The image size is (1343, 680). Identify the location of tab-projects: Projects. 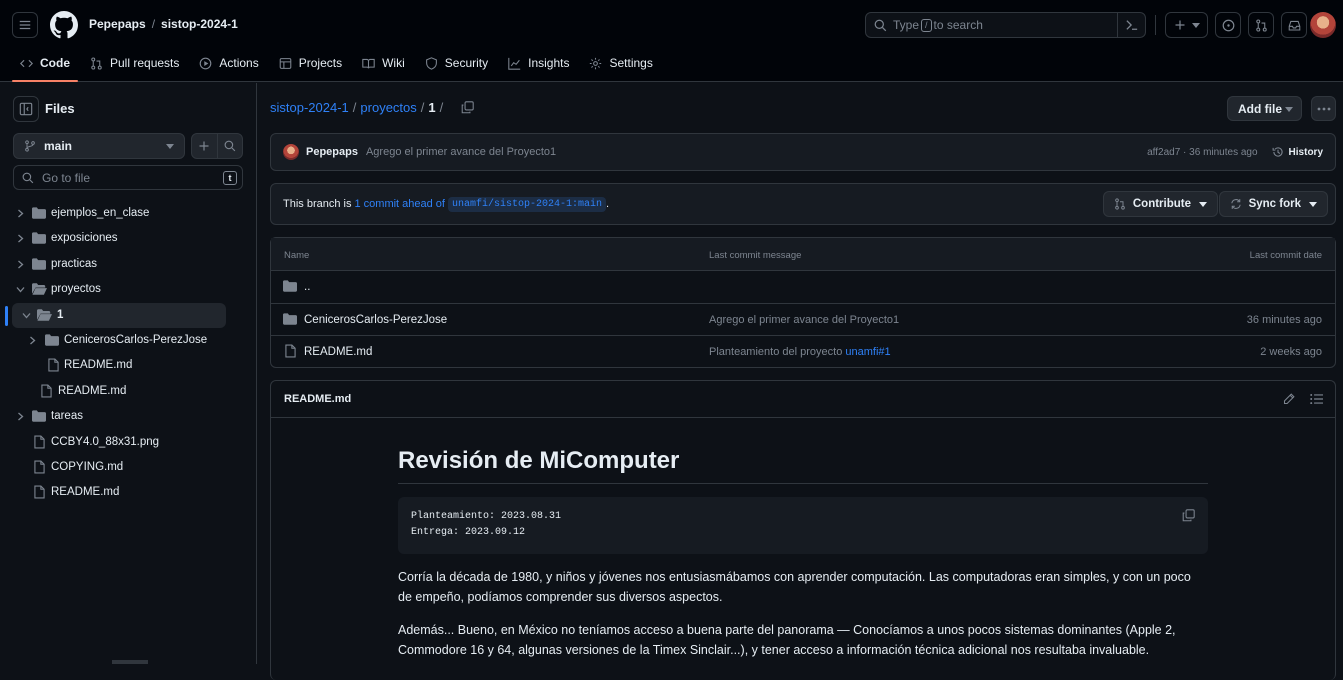
(310, 63).